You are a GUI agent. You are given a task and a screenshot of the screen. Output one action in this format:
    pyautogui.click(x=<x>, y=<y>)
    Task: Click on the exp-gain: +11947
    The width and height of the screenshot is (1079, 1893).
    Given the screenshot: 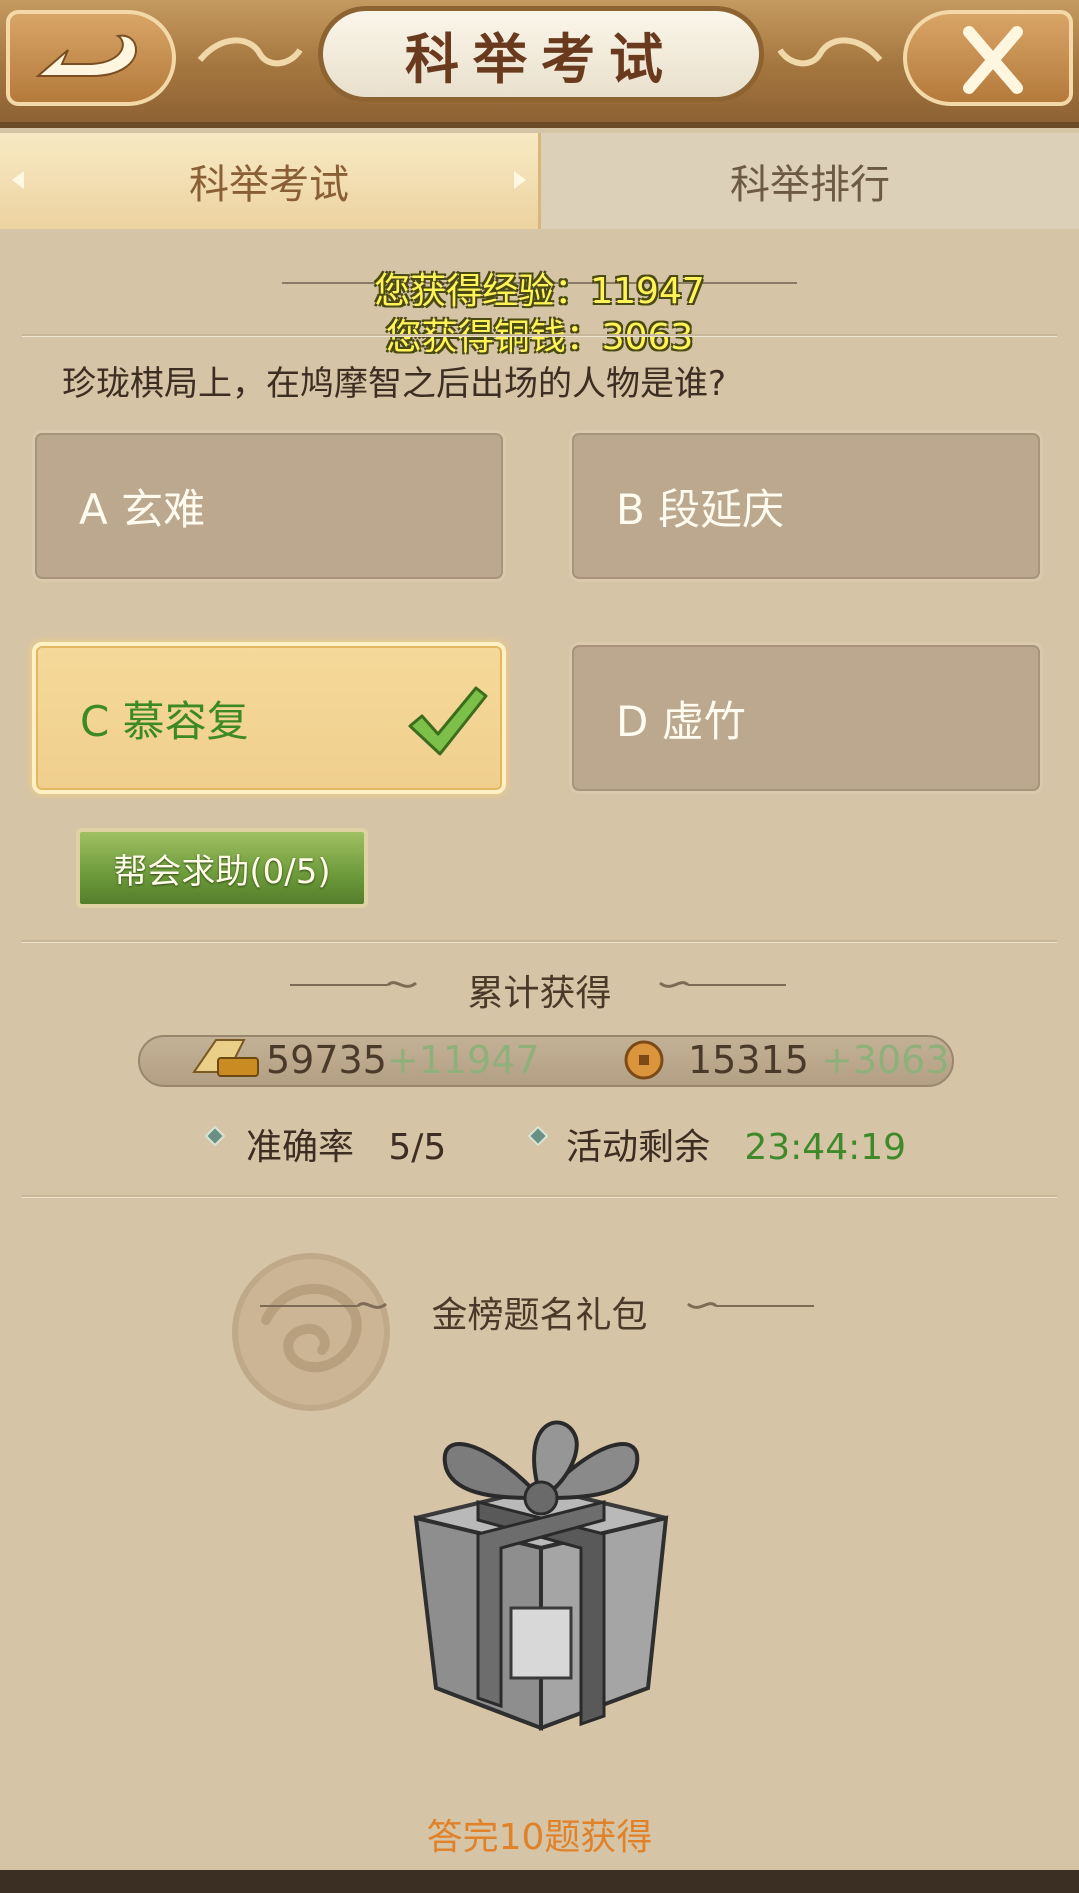 What is the action you would take?
    pyautogui.click(x=463, y=1060)
    